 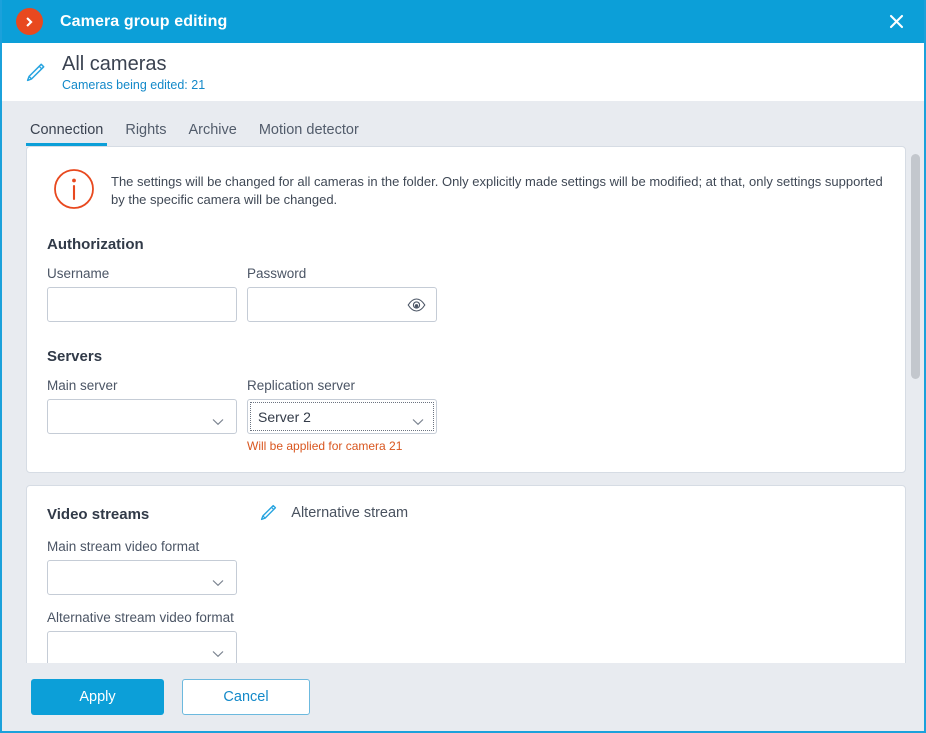 I want to click on scrollbar-thumb, so click(x=915, y=266).